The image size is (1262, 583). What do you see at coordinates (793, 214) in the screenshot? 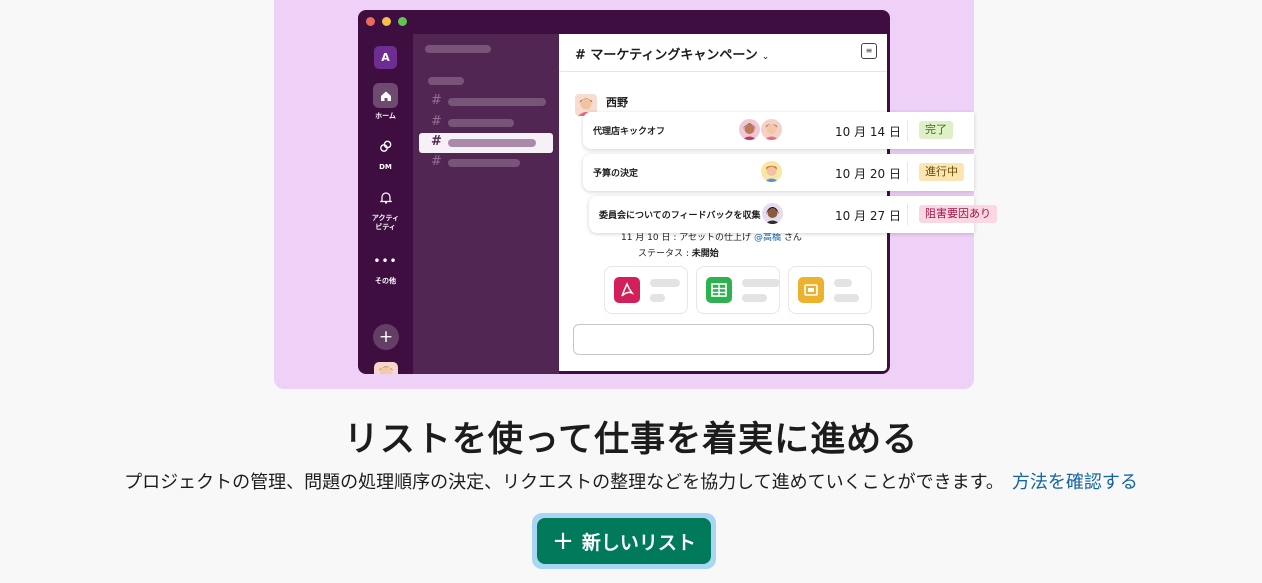
I see `list-row: 委員会についてのフィードバックを収集 10 月 27 日 阻害要因あり` at bounding box center [793, 214].